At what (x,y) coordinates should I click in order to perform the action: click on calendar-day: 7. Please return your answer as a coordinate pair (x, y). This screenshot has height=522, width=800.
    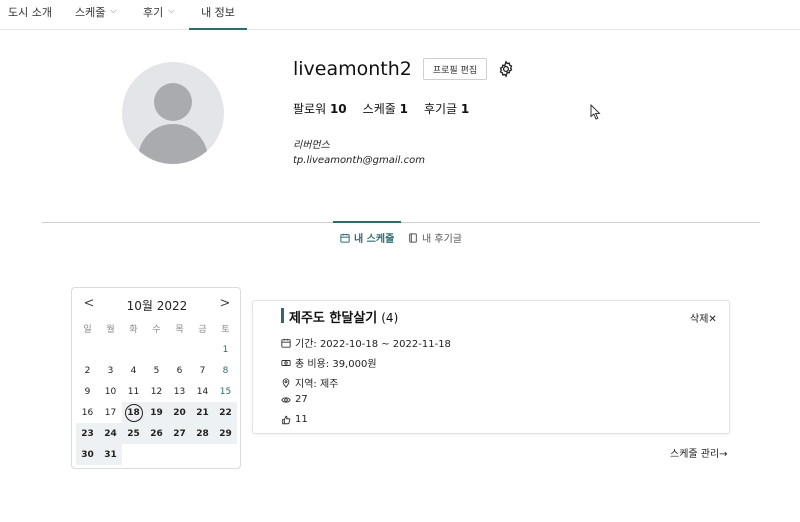
    Looking at the image, I should click on (202, 370).